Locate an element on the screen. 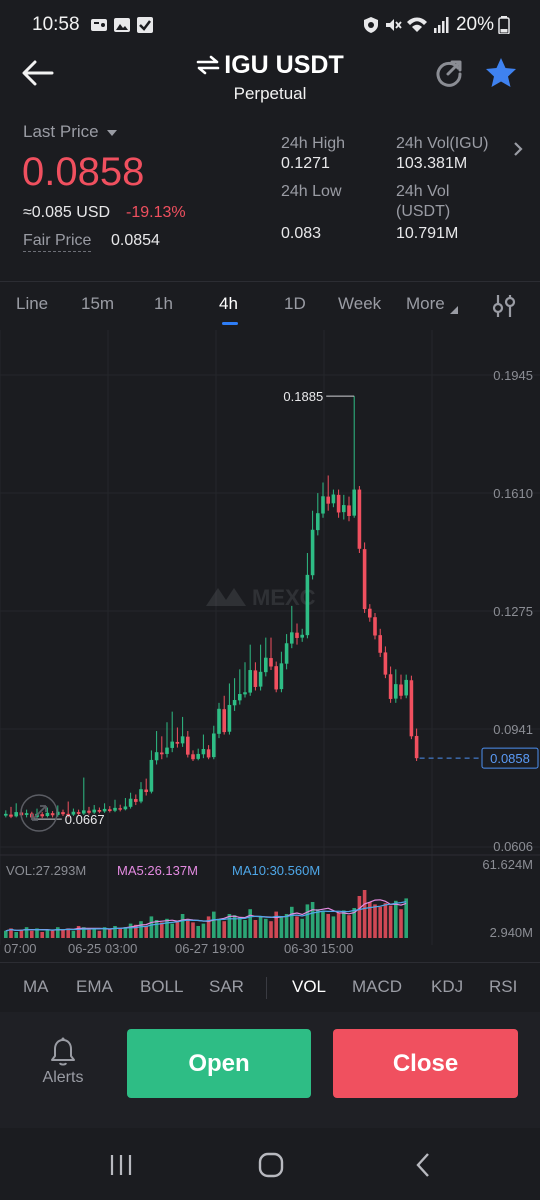  tab-1d: 1D is located at coordinates (295, 304).